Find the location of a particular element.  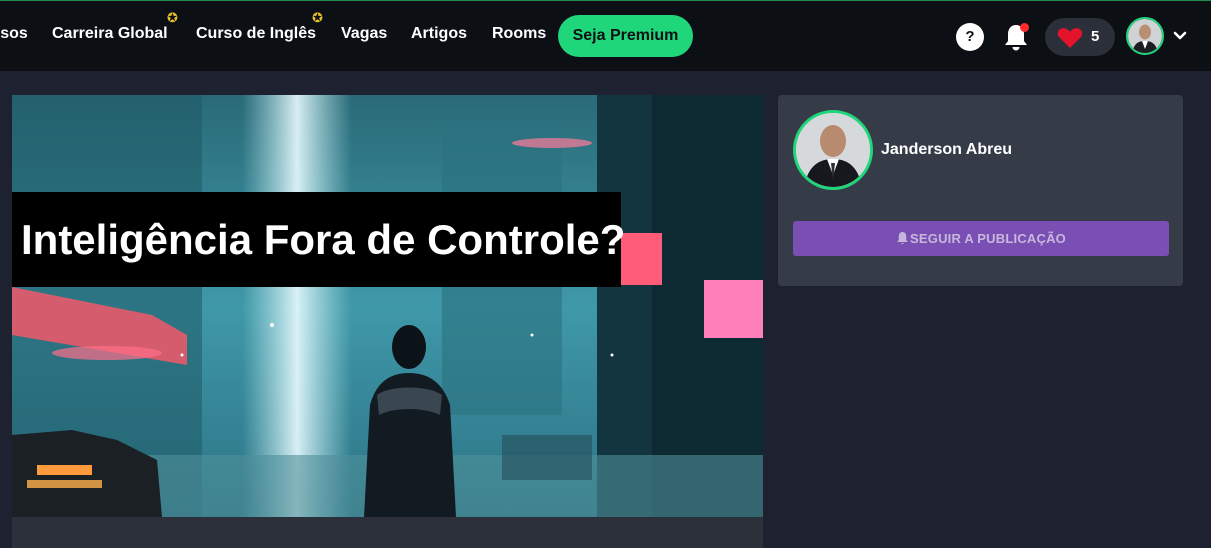

nav-item-carreira-global: Carreira Global is located at coordinates (110, 34).